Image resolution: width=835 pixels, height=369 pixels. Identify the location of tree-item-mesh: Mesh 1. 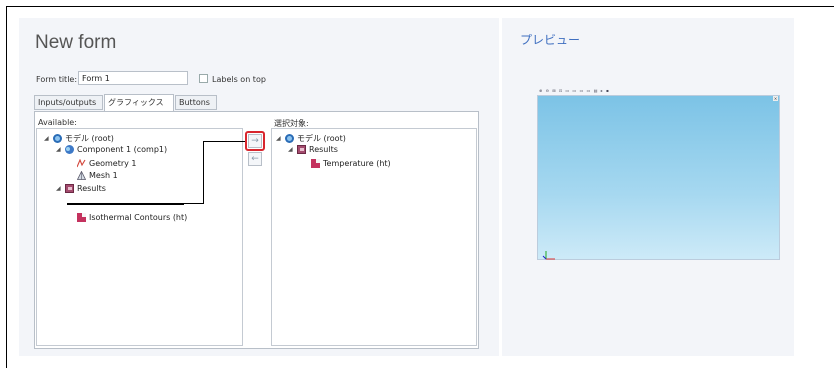
(97, 175).